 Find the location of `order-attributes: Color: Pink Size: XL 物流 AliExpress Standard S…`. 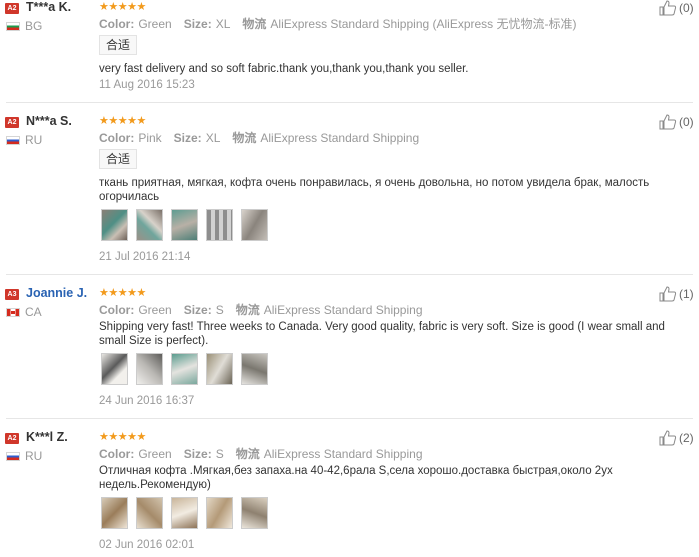

order-attributes: Color: Pink Size: XL 物流 AliExpress Standard S… is located at coordinates (259, 137).